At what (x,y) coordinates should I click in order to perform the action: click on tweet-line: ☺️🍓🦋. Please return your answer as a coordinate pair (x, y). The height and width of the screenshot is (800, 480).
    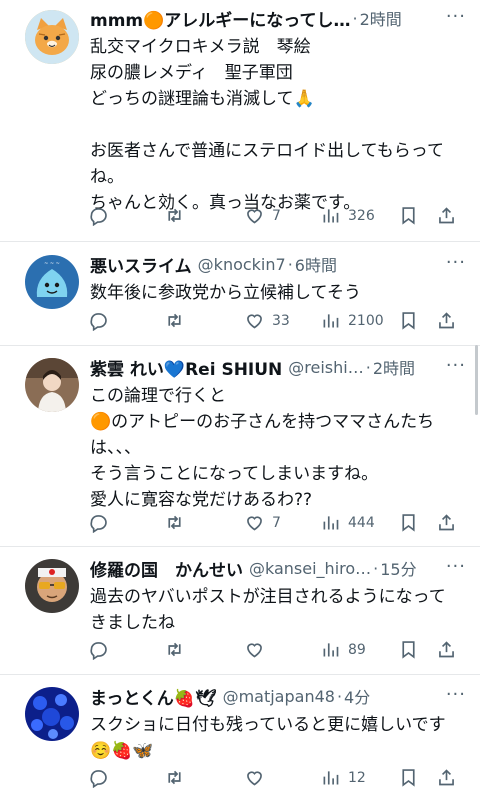
    Looking at the image, I should click on (122, 751).